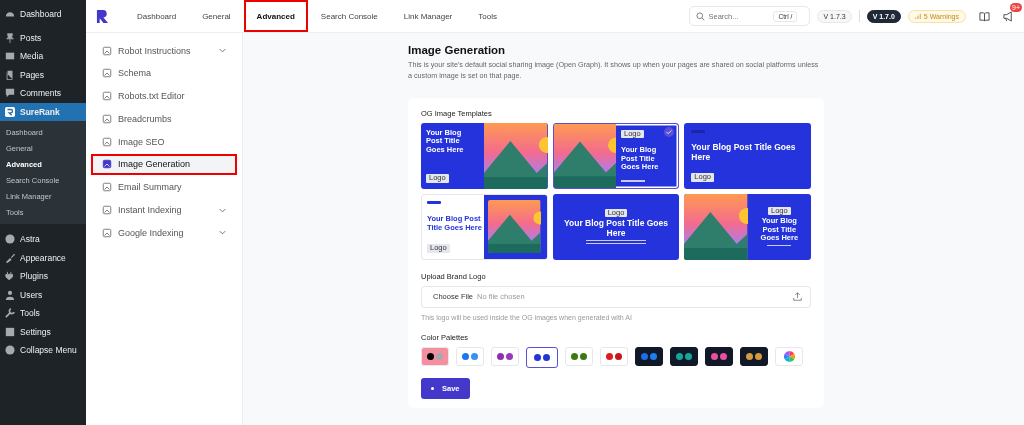  I want to click on admin-menu-item: Plugins, so click(43, 276).